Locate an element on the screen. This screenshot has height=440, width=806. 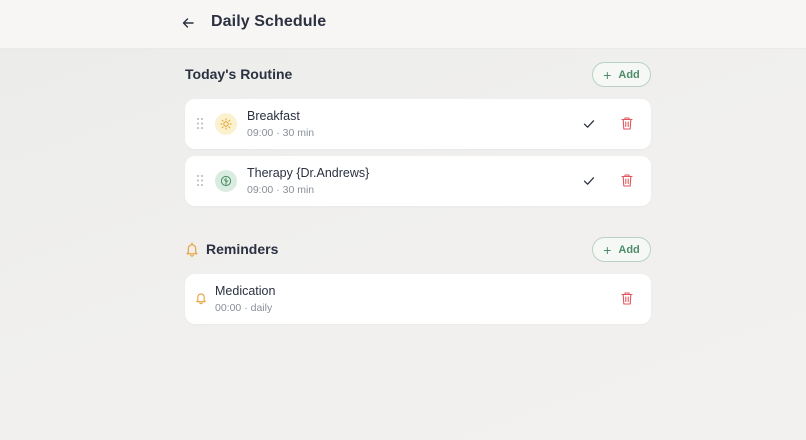
item-title: Breakfast is located at coordinates (273, 116).